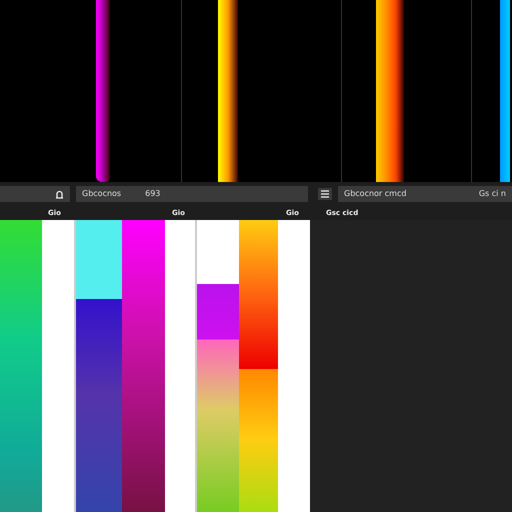 The height and width of the screenshot is (512, 512). What do you see at coordinates (192, 194) in the screenshot?
I see `input-field: Gbcocnos 693` at bounding box center [192, 194].